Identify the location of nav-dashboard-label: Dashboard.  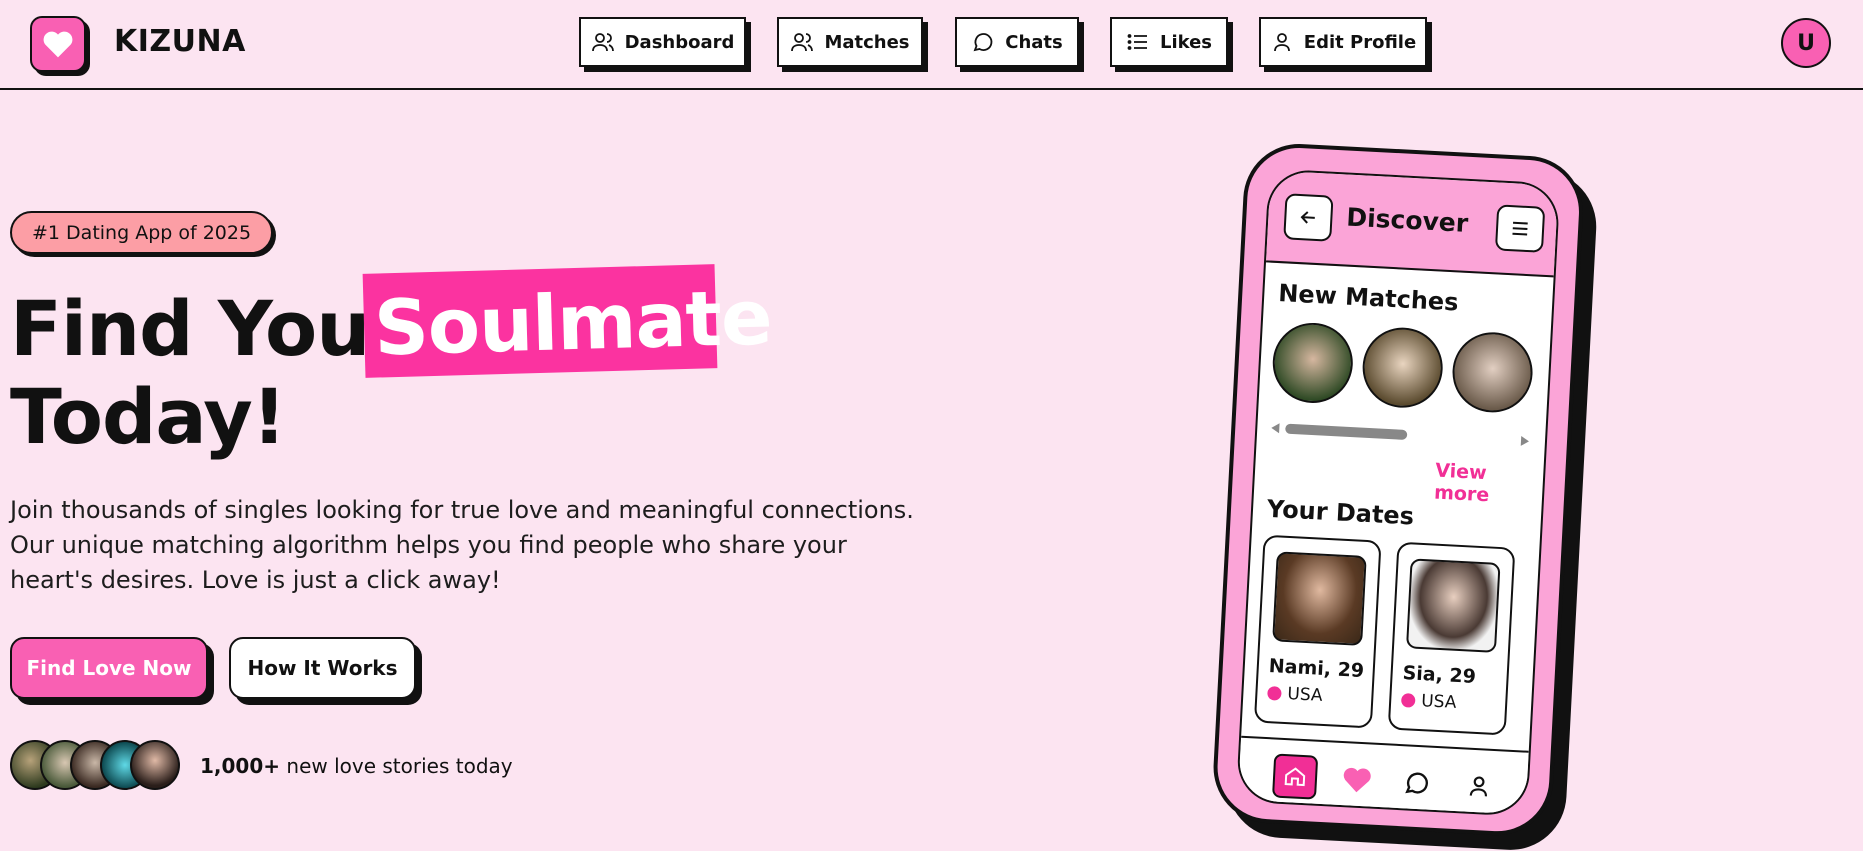
(679, 42).